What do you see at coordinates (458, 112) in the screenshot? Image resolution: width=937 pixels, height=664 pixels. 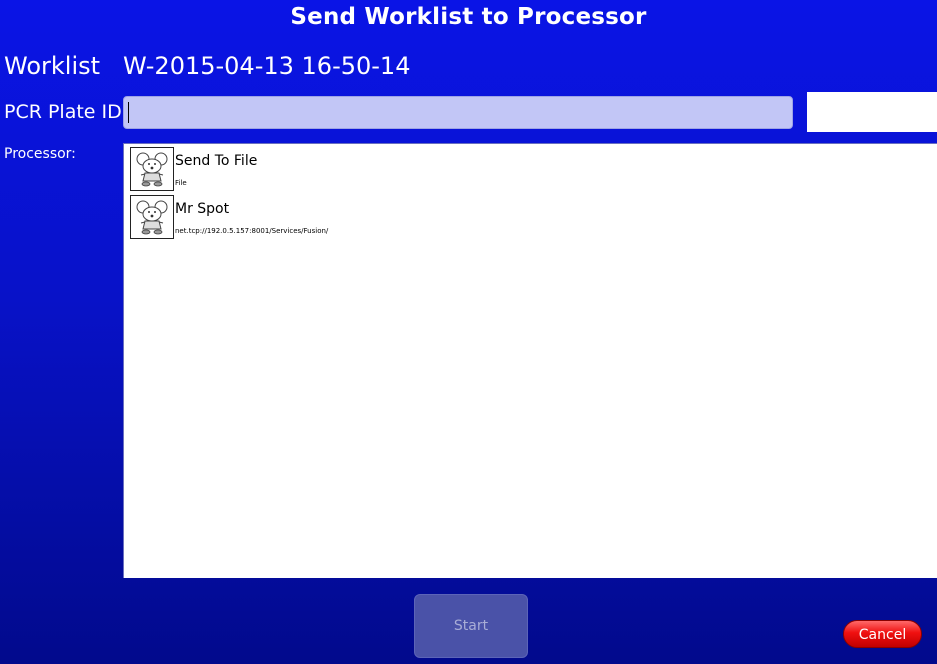 I see `pcr-plate-id-input` at bounding box center [458, 112].